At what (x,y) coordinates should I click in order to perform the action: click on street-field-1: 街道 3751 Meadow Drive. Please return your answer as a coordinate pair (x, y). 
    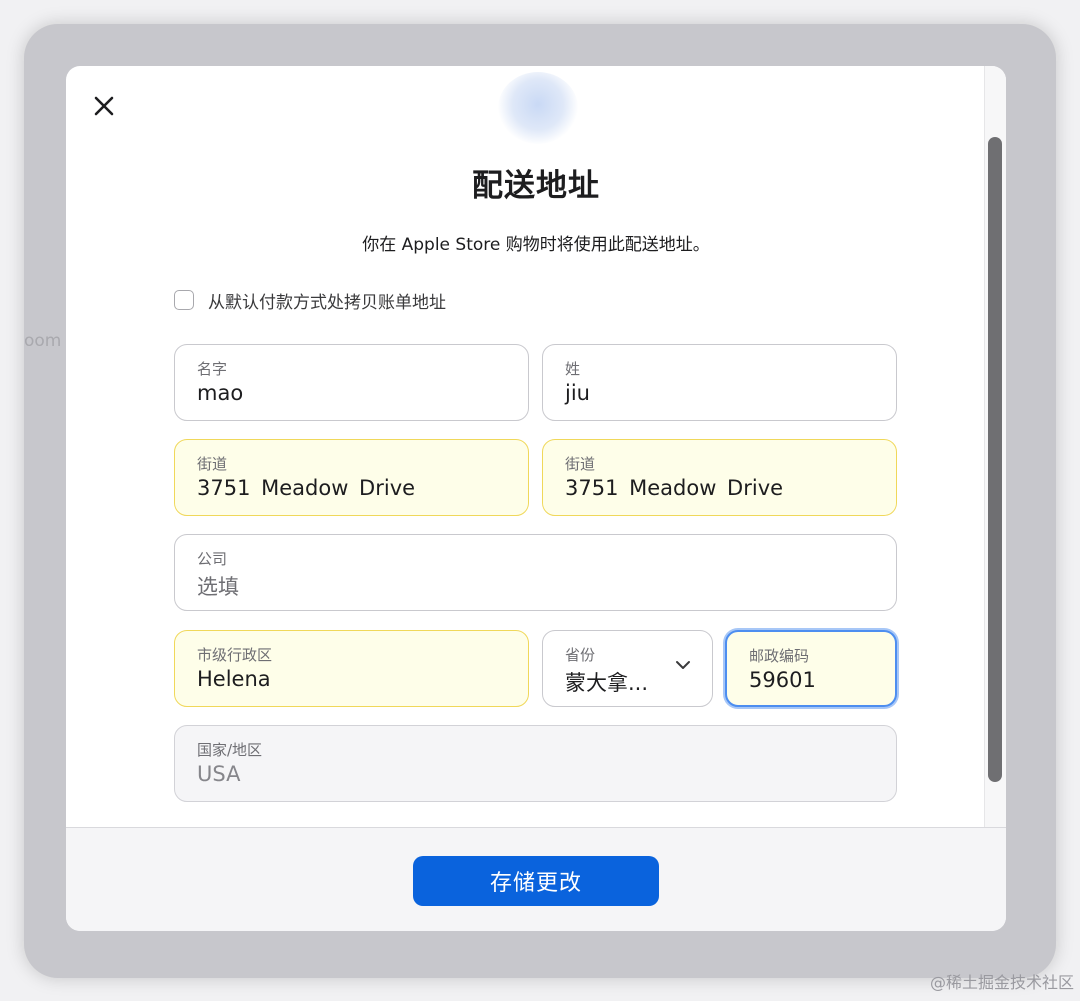
    Looking at the image, I should click on (351, 477).